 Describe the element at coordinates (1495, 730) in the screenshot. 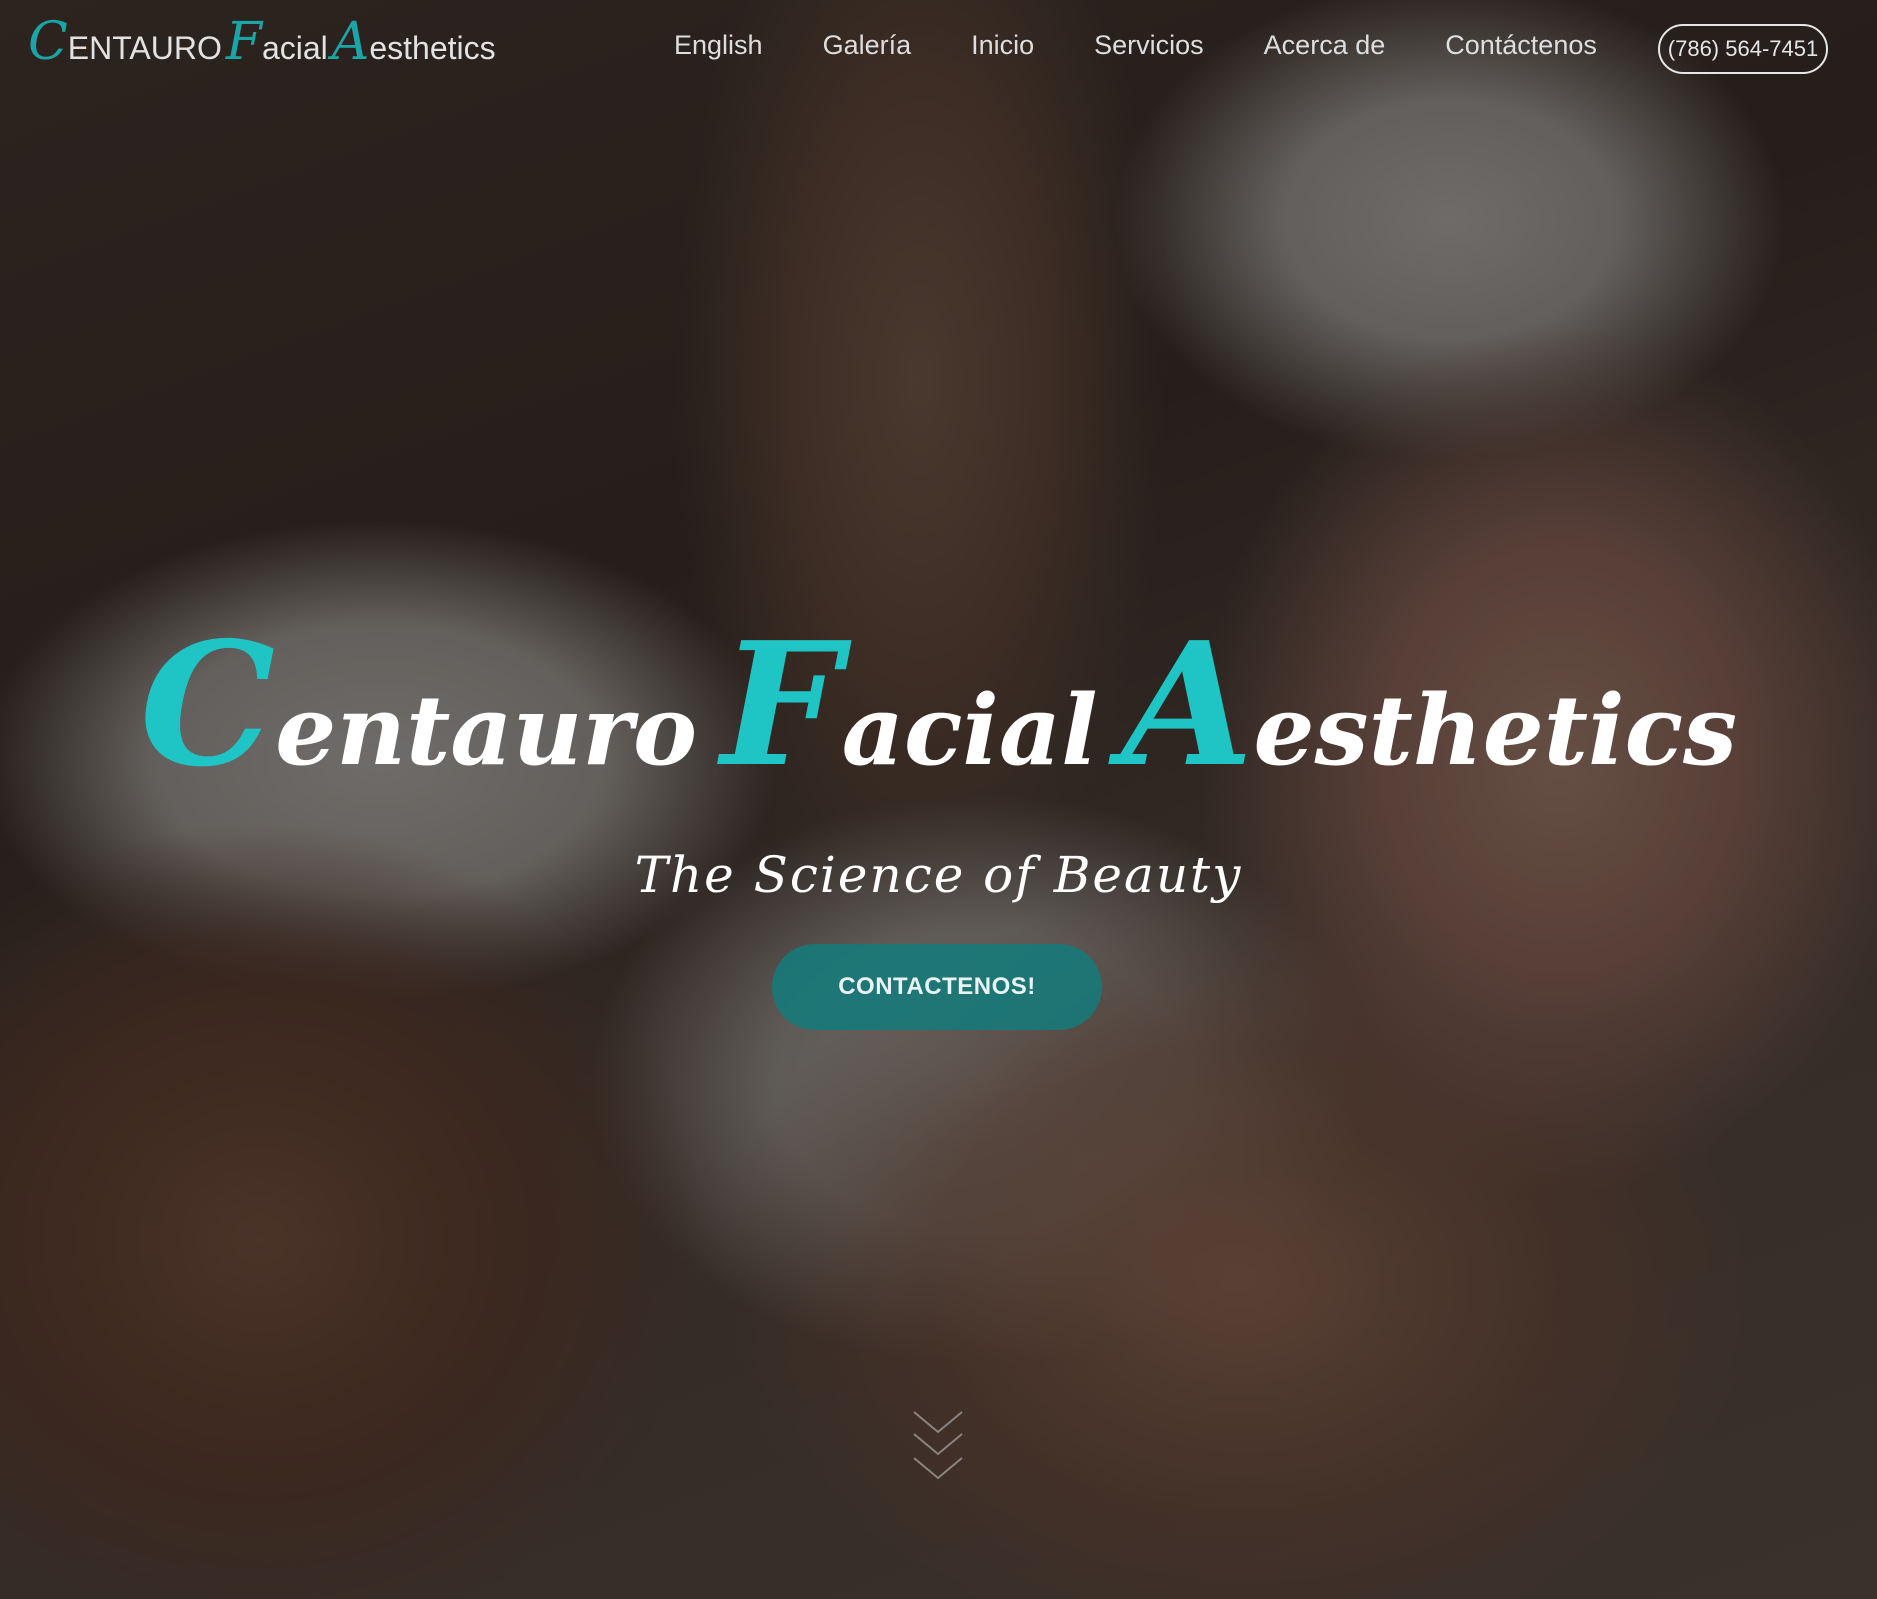

I see `hero-word-aesthetics: esthetics` at that location.